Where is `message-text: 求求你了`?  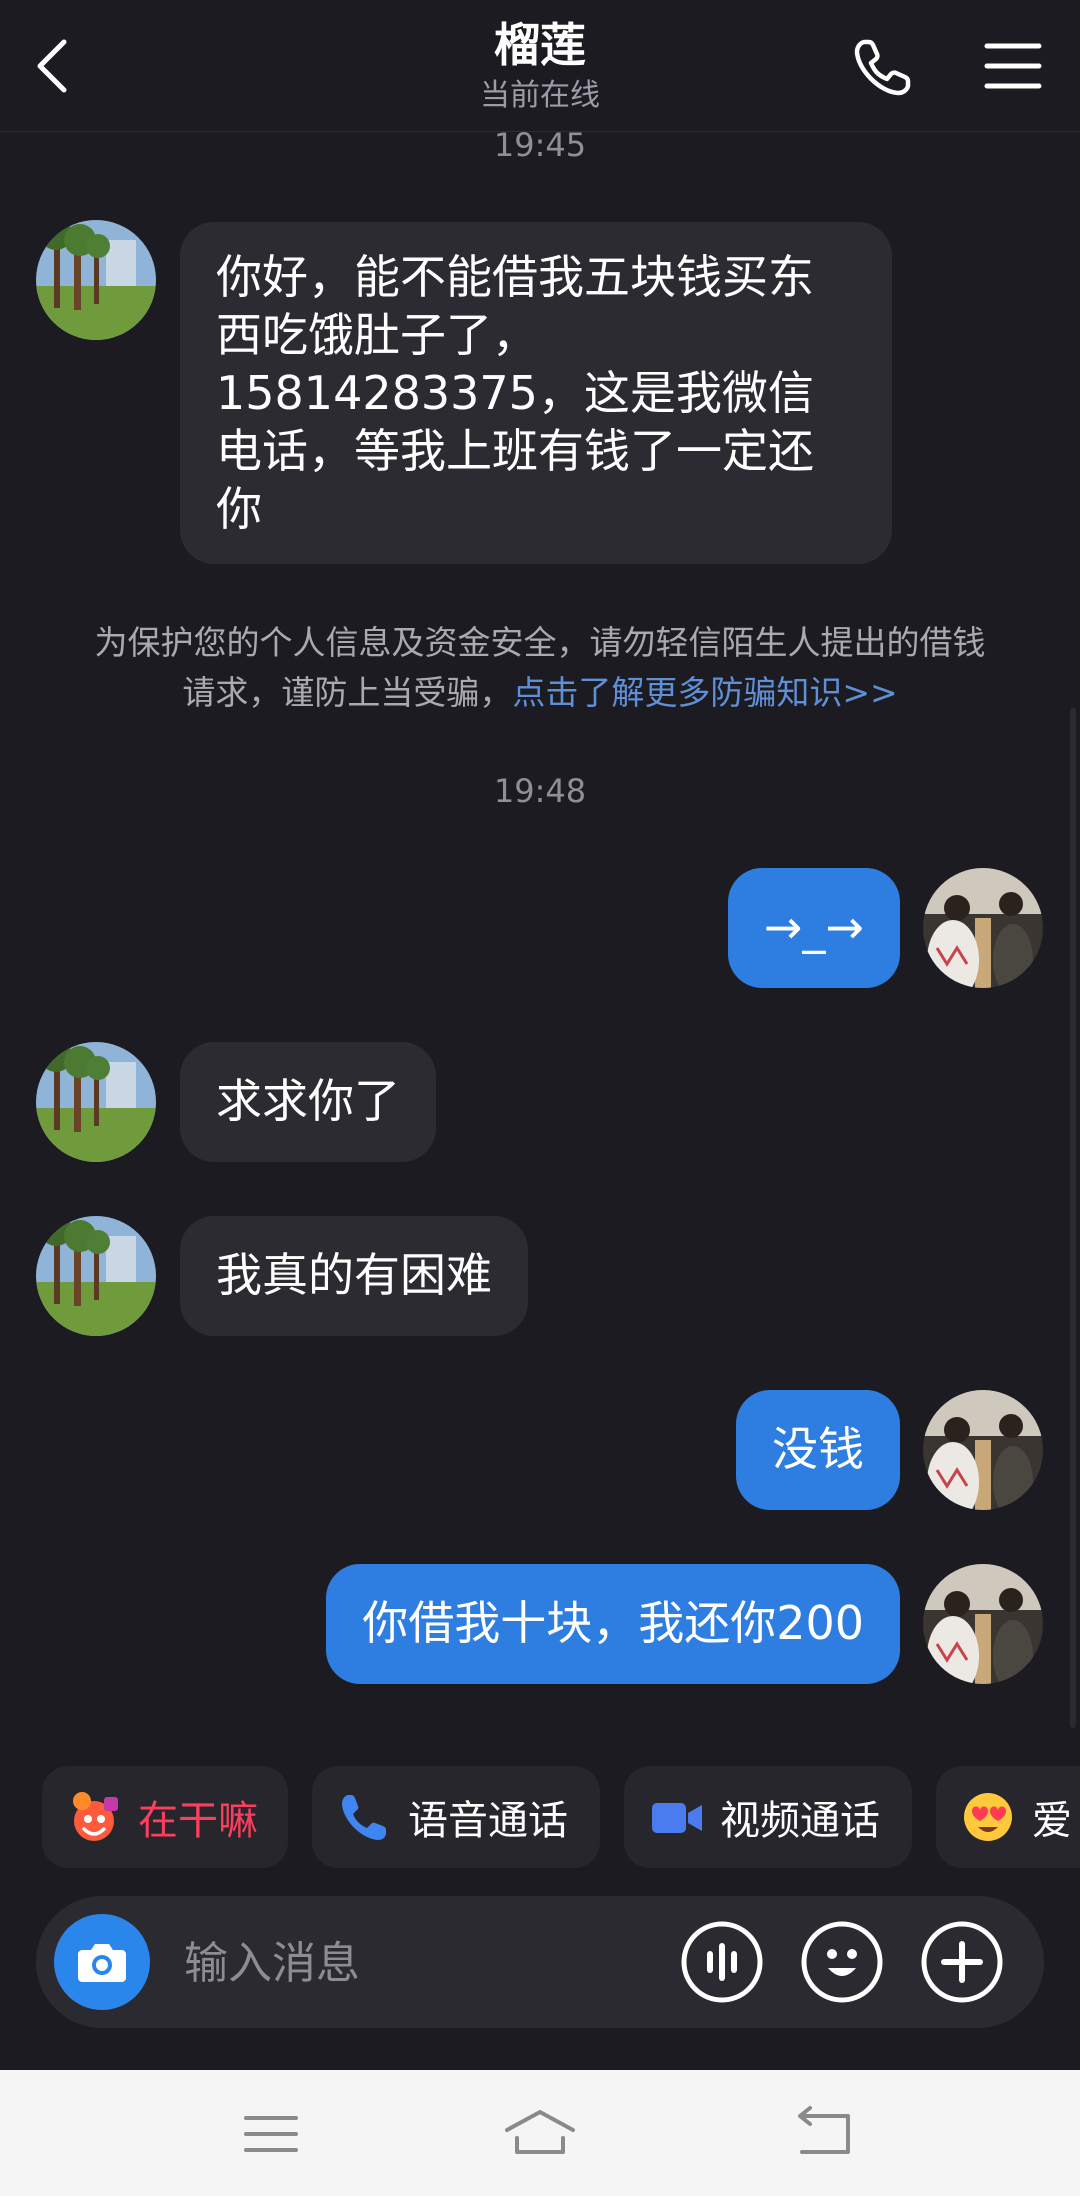
message-text: 求求你了 is located at coordinates (308, 1101).